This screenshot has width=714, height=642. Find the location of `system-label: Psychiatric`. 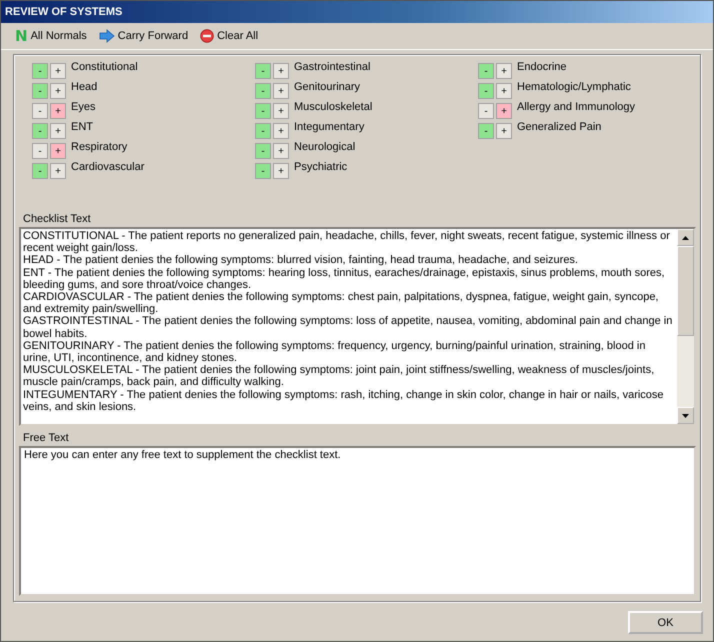

system-label: Psychiatric is located at coordinates (321, 167).